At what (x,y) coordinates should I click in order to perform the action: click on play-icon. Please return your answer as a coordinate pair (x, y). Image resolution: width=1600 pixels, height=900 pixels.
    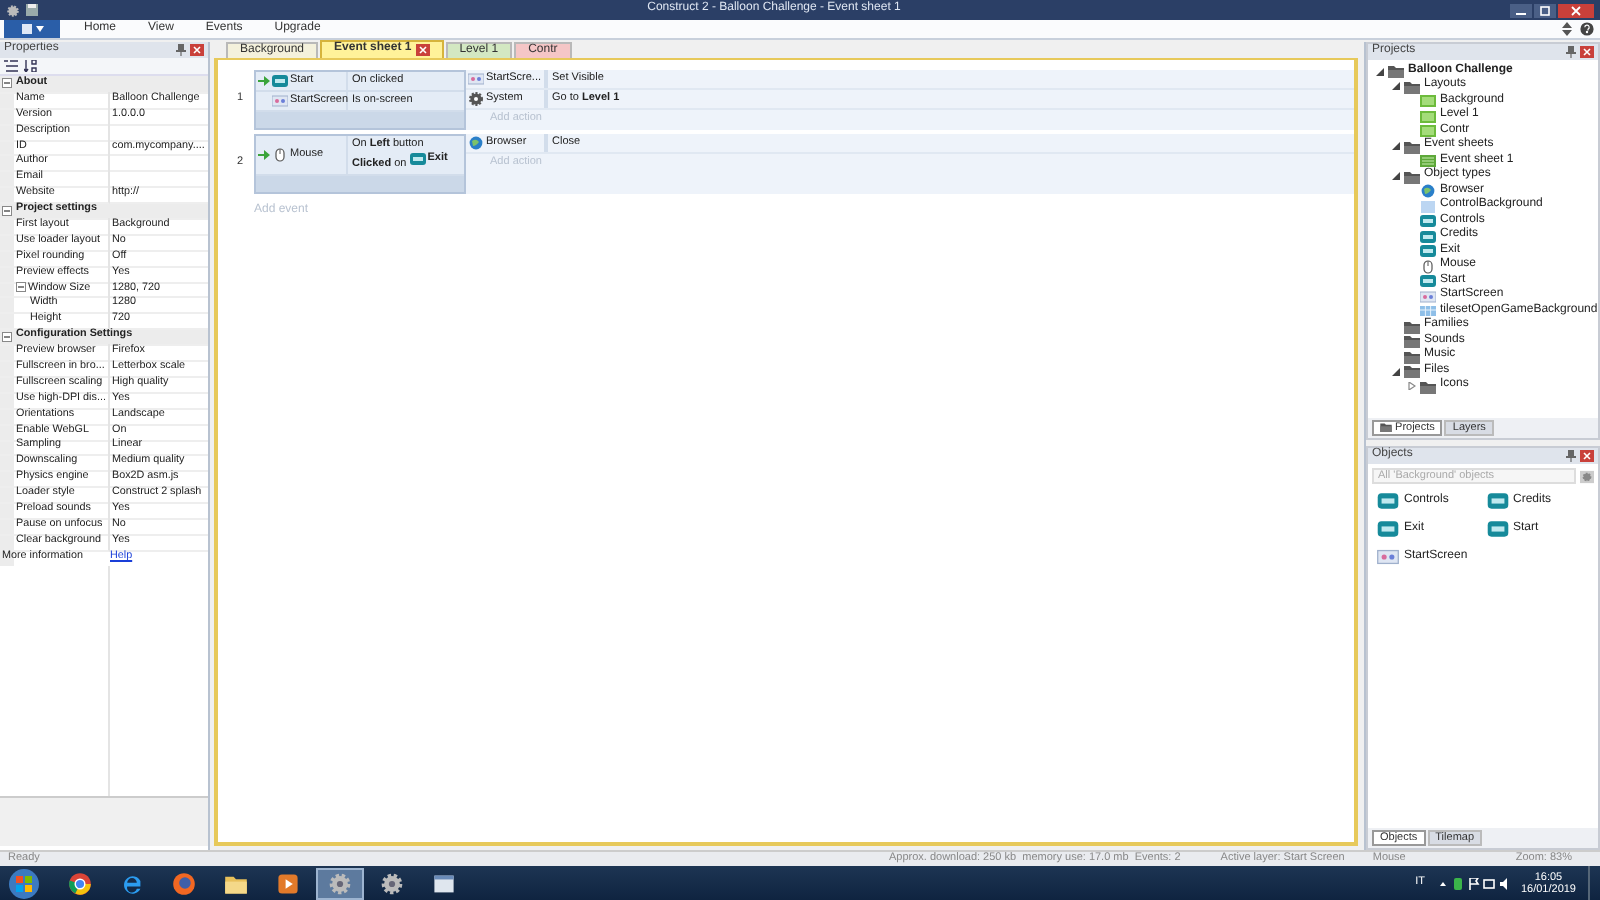
    Looking at the image, I should click on (288, 883).